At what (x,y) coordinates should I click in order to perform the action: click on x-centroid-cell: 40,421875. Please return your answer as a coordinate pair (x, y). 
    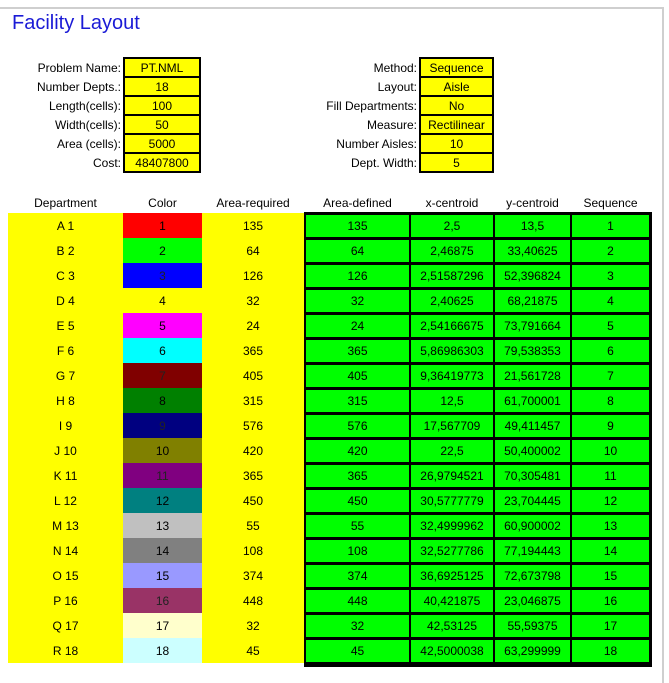
    Looking at the image, I should click on (452, 601).